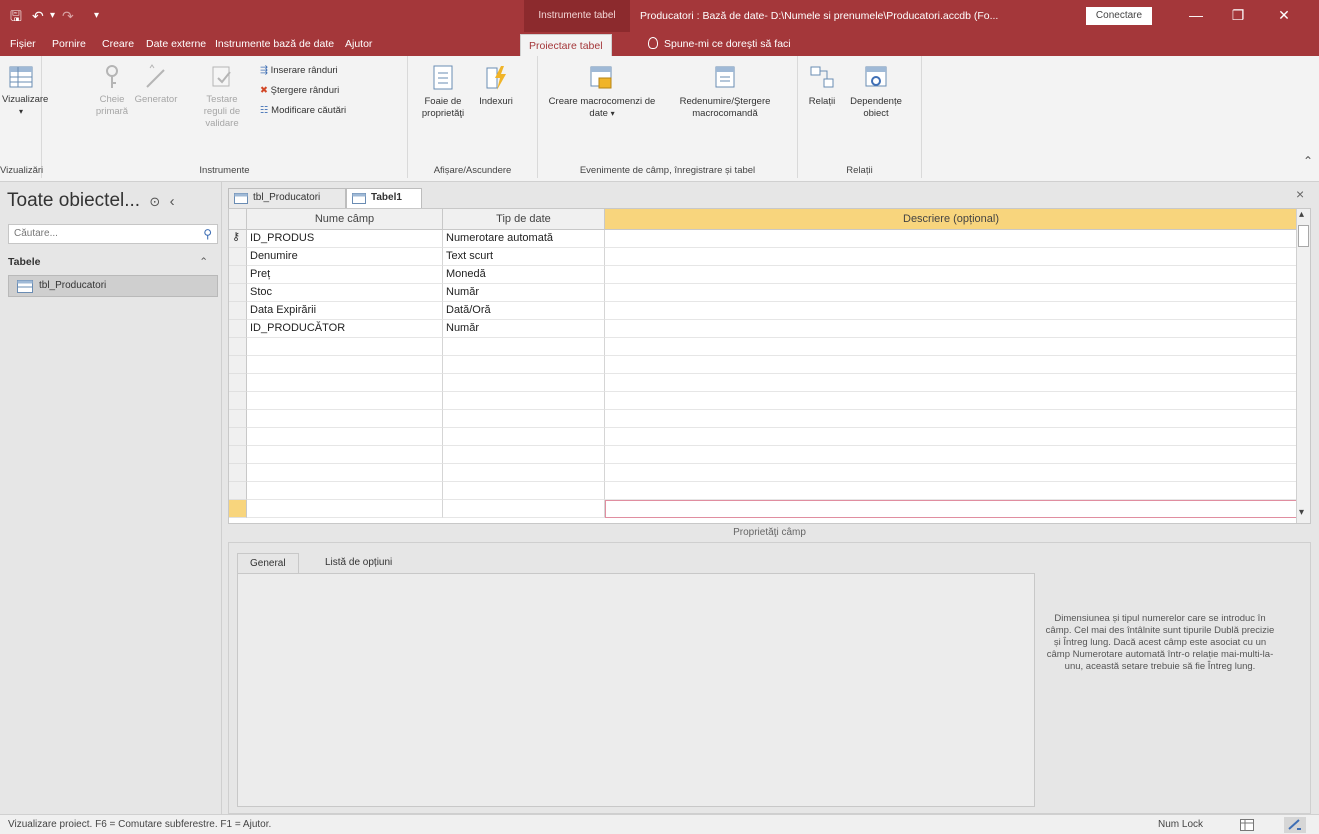 The width and height of the screenshot is (1319, 834). Describe the element at coordinates (1300, 194) in the screenshot. I see `close-document-icon: ×` at that location.